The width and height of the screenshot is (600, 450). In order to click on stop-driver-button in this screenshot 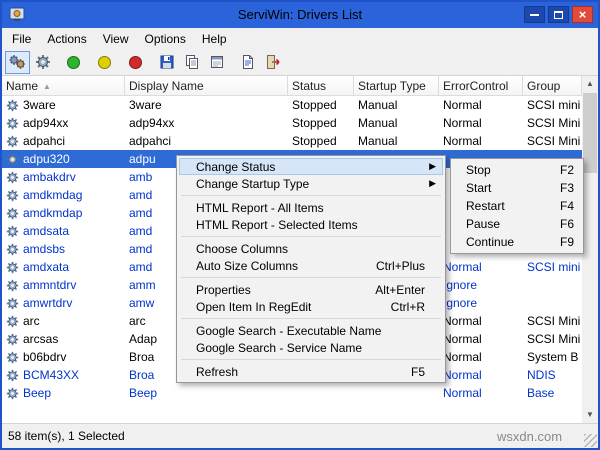, I will do `click(135, 62)`.